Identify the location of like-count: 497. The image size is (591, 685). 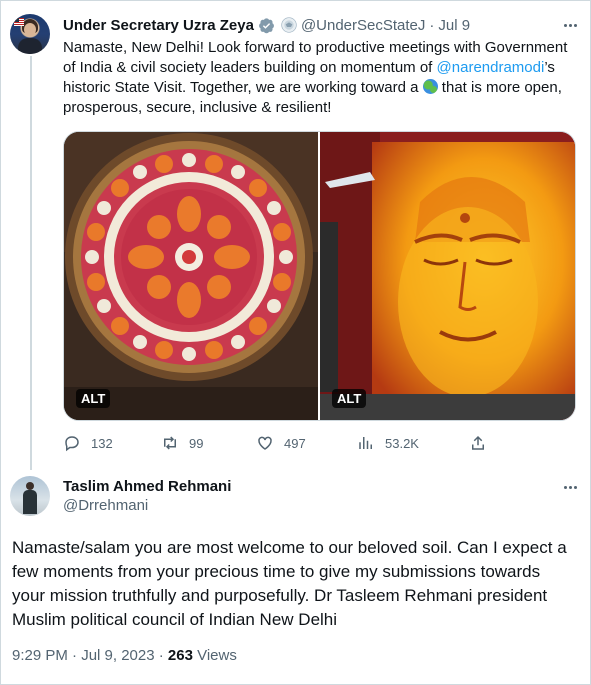
(295, 443).